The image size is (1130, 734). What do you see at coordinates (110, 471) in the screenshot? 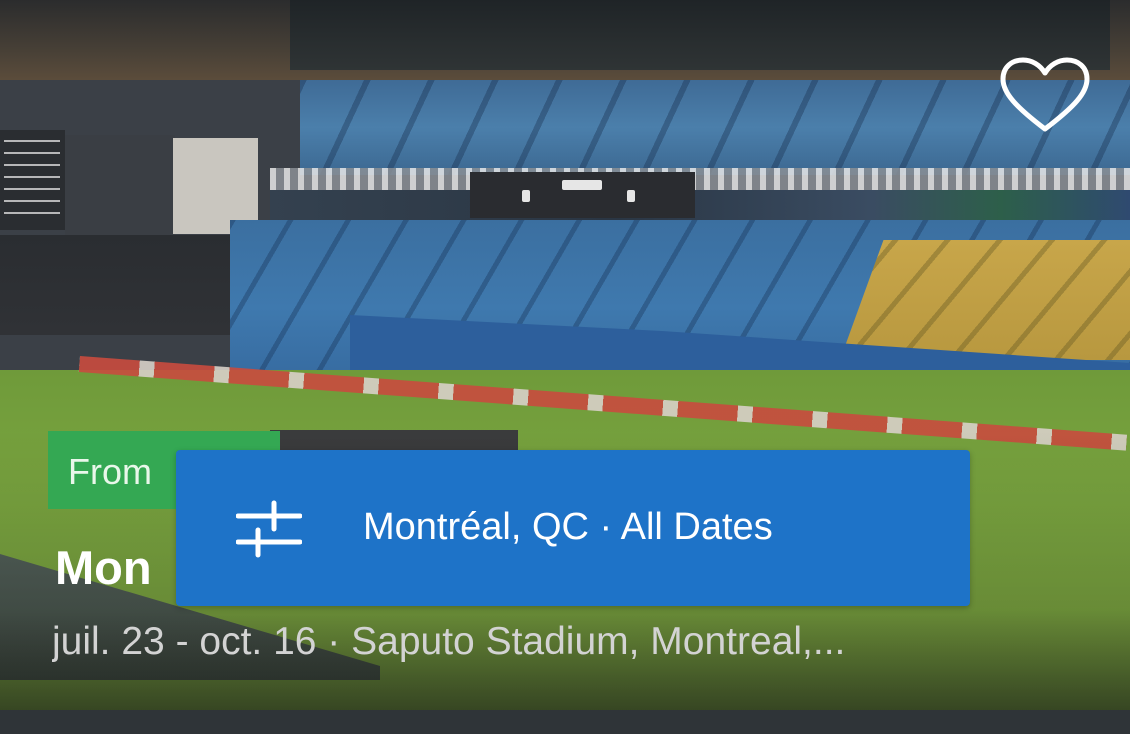
I see `price-badge-label: From` at bounding box center [110, 471].